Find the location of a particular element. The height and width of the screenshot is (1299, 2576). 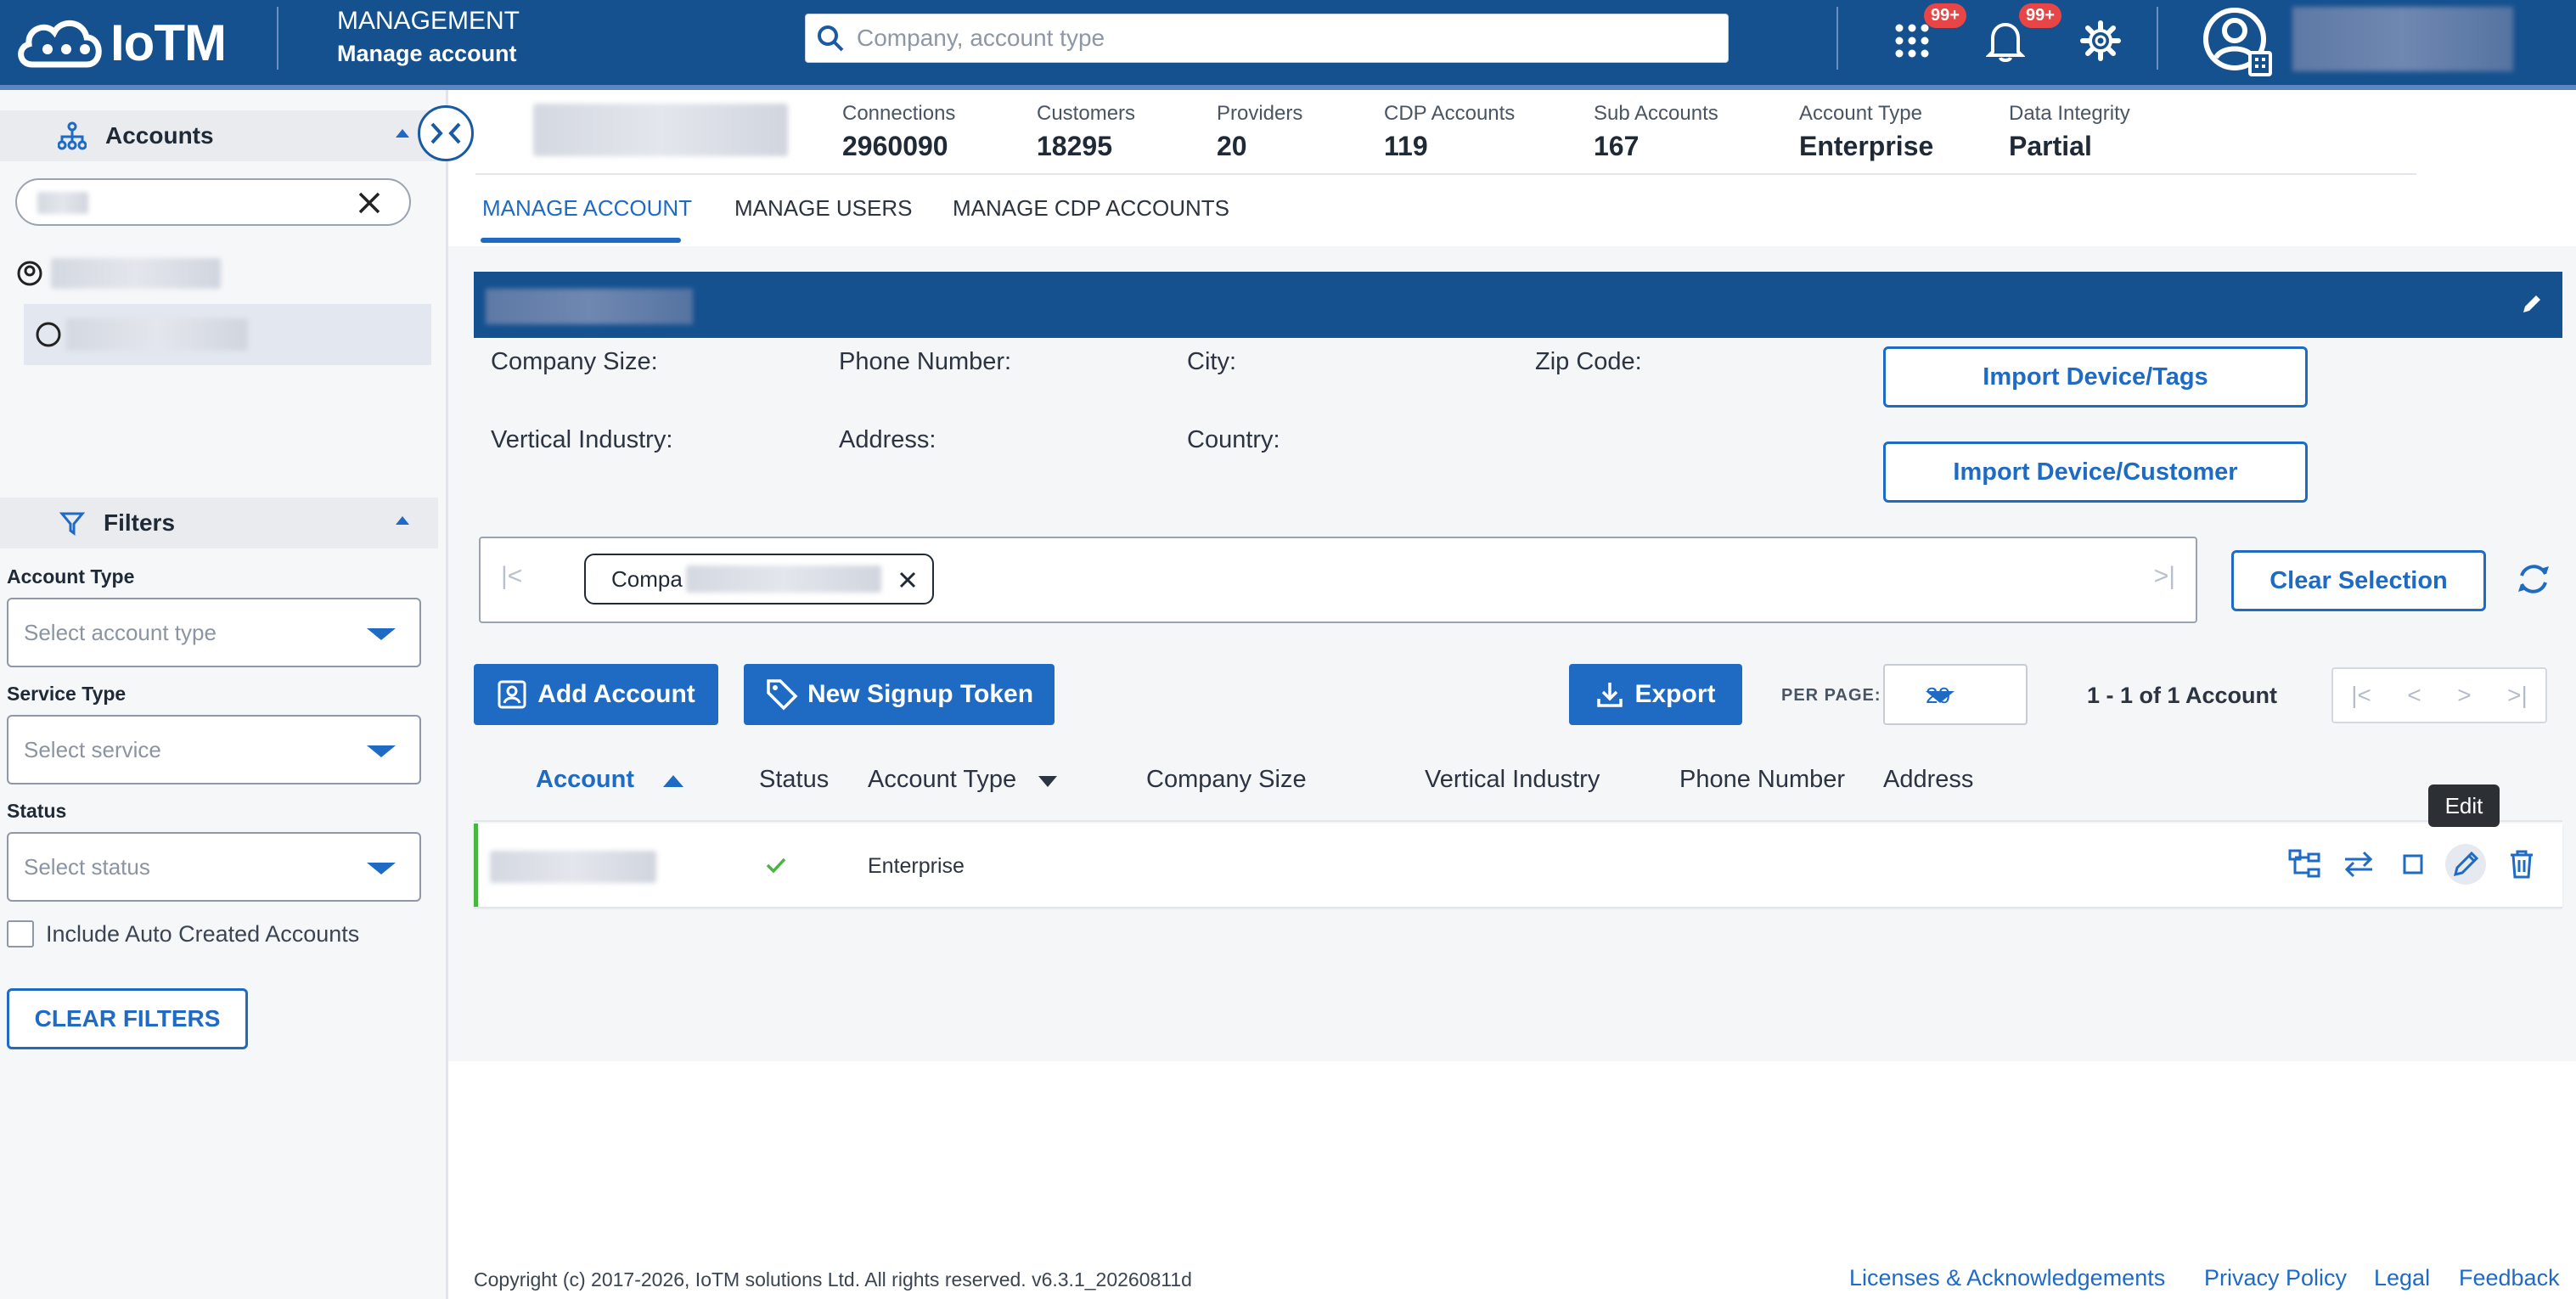

settings-button is located at coordinates (2100, 40).